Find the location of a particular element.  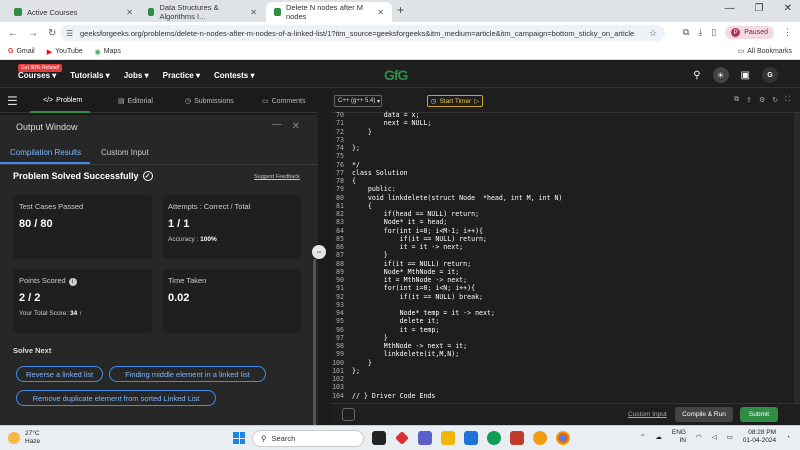

nav-jobs: Jobs ▾ is located at coordinates (136, 75).